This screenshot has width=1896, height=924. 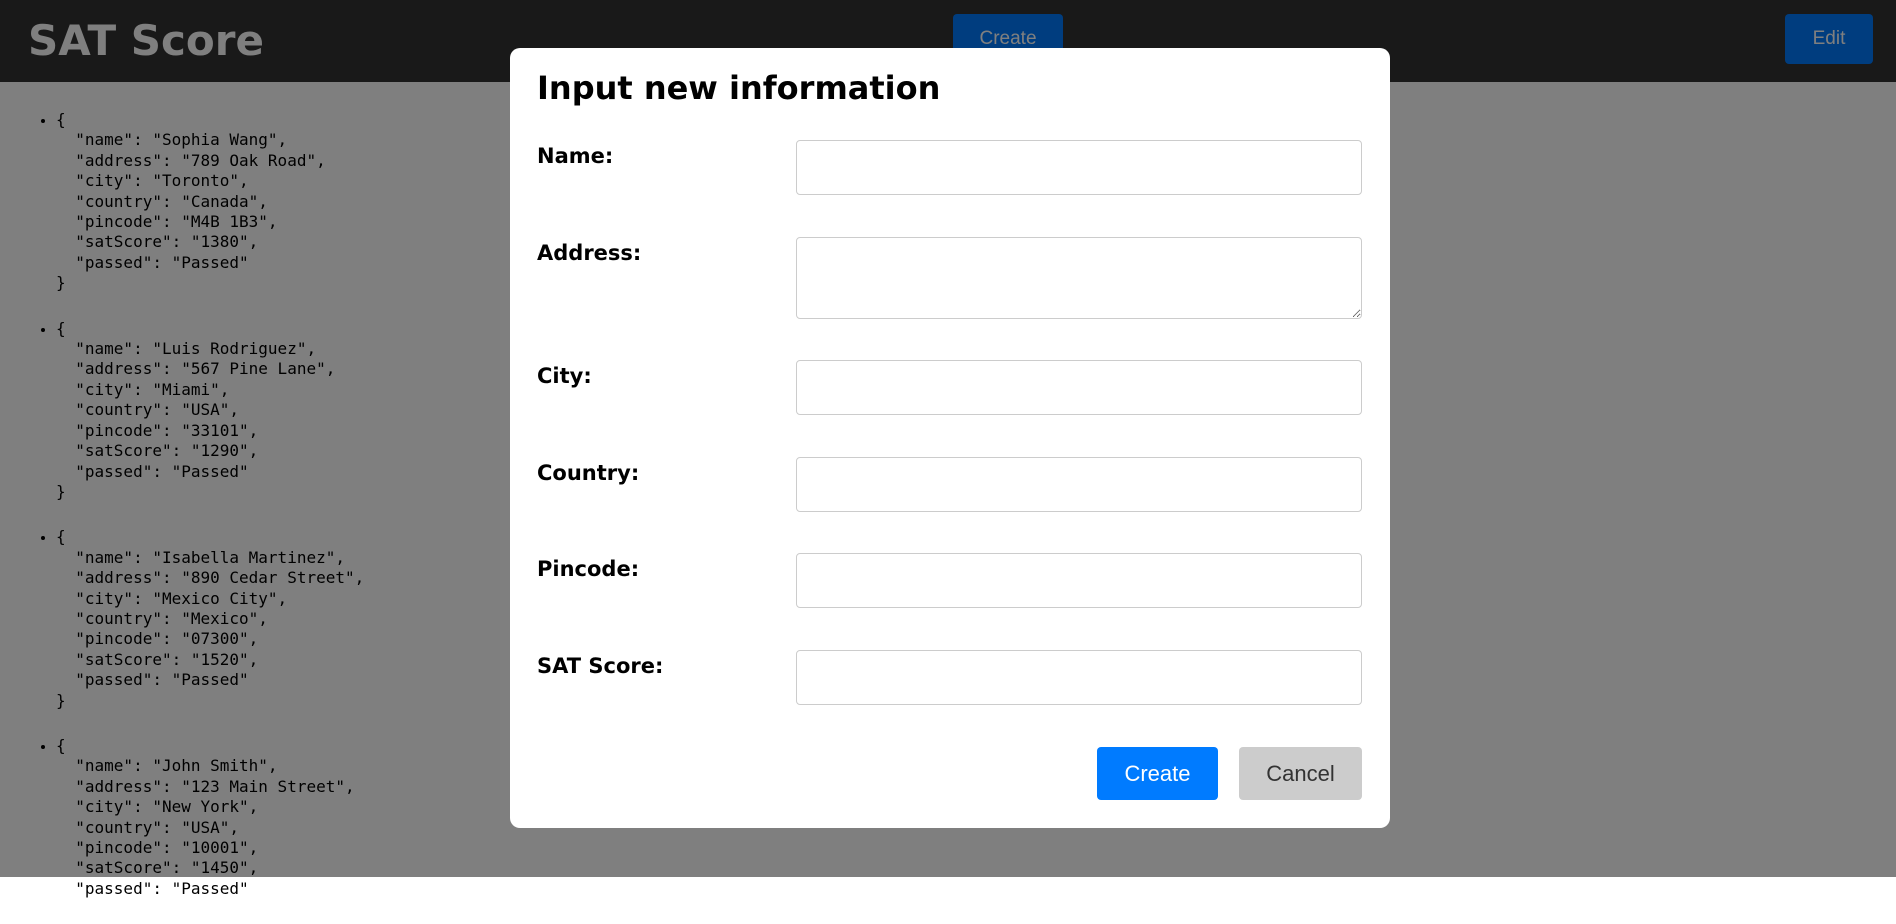 What do you see at coordinates (1079, 677) in the screenshot?
I see `sat-score-field` at bounding box center [1079, 677].